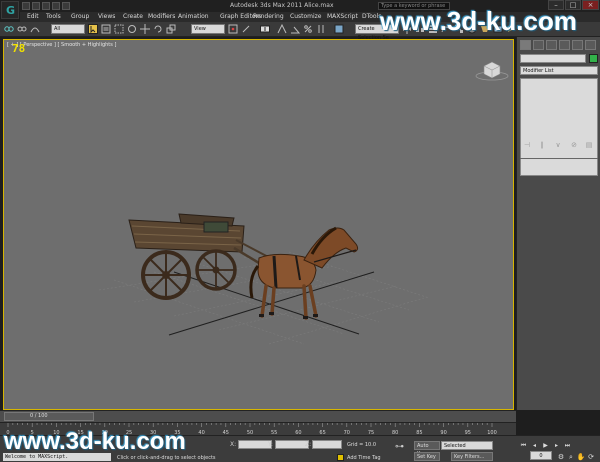  What do you see at coordinates (292, 444) in the screenshot?
I see `y-coord-field` at bounding box center [292, 444].